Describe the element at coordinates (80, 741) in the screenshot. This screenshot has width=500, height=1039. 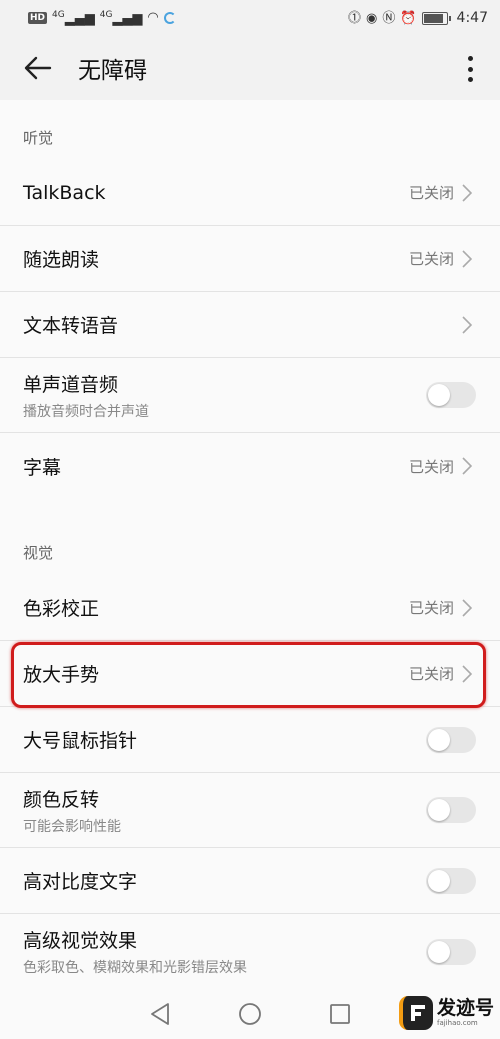
I see `setting-label: 大号鼠标指针` at that location.